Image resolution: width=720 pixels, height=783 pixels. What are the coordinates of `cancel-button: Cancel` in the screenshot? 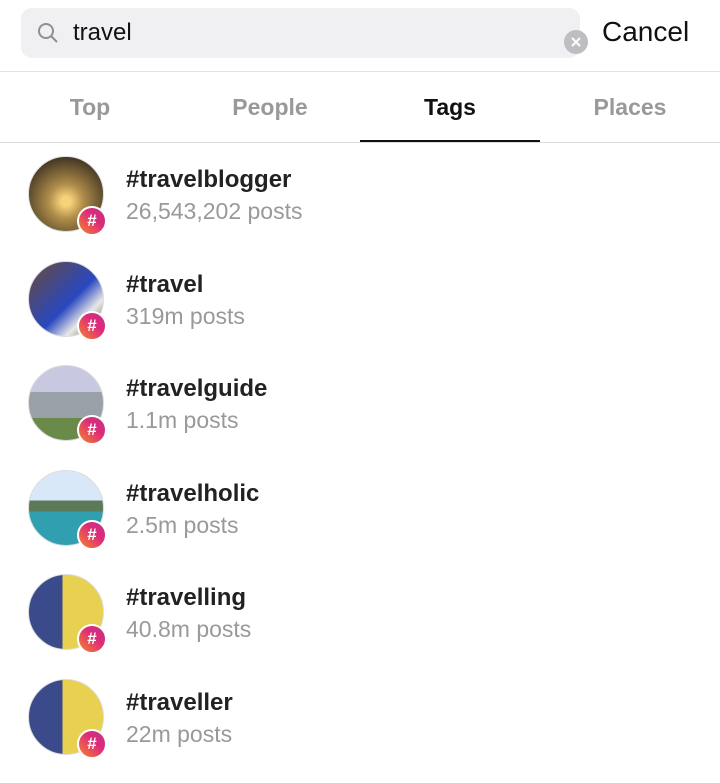 It's located at (645, 32).